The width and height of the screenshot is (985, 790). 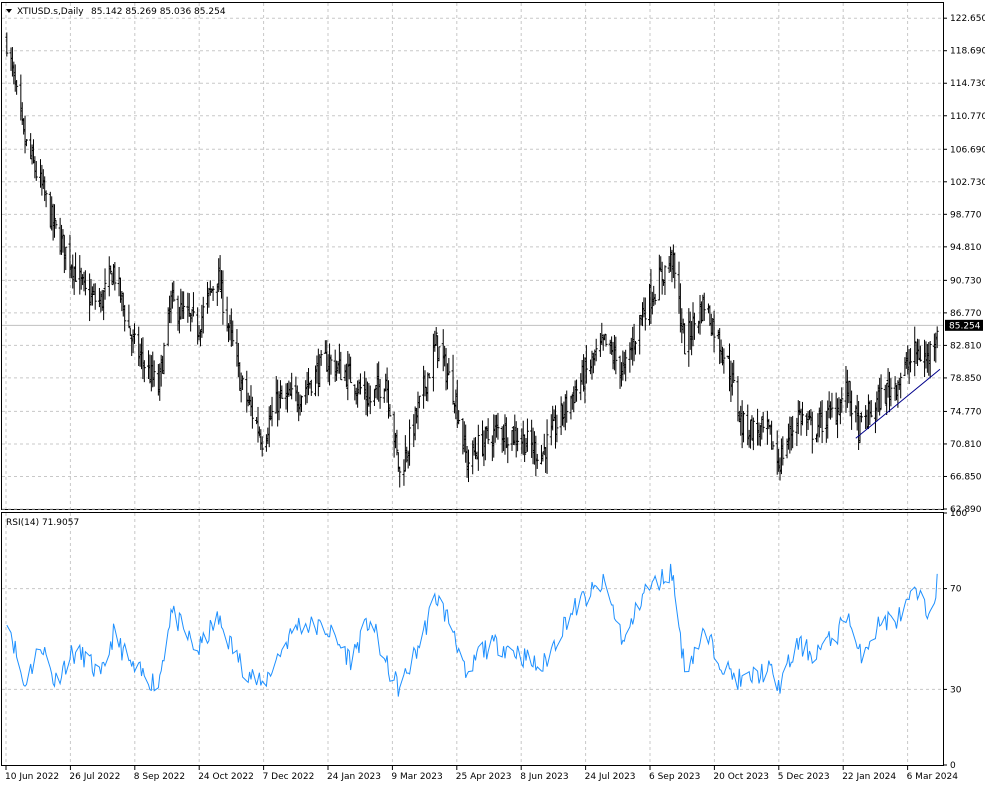 What do you see at coordinates (966, 215) in the screenshot?
I see `price-tick-label: 98.770` at bounding box center [966, 215].